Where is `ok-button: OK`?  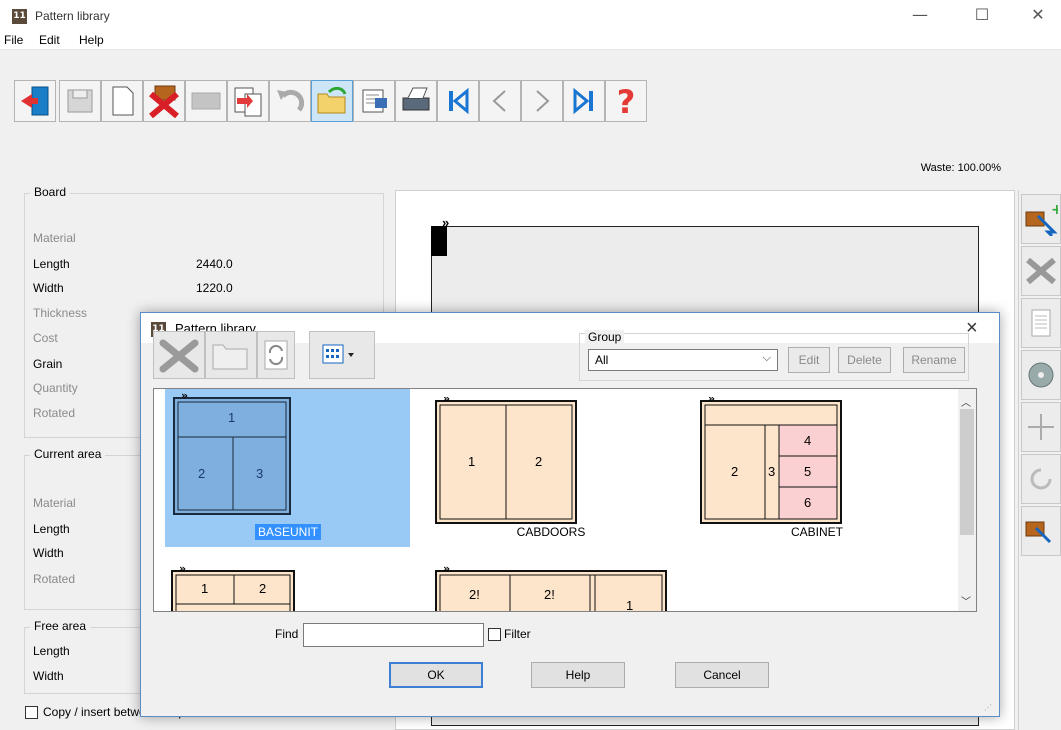
ok-button: OK is located at coordinates (436, 675).